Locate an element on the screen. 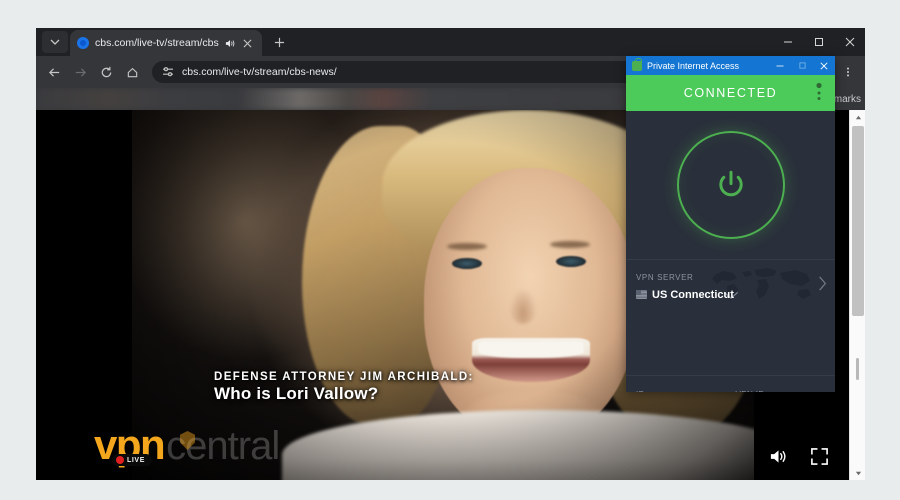  browser-window-controls is located at coordinates (818, 42).